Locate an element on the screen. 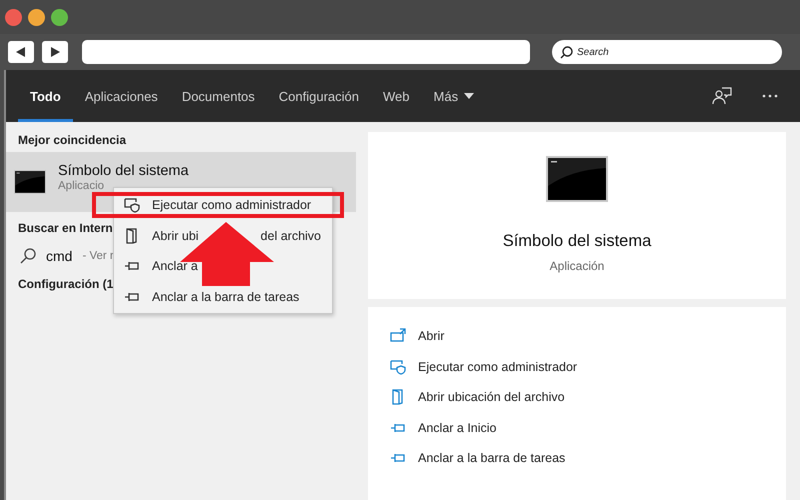 The height and width of the screenshot is (500, 800). section-heading: Buscar en Intern is located at coordinates (65, 228).